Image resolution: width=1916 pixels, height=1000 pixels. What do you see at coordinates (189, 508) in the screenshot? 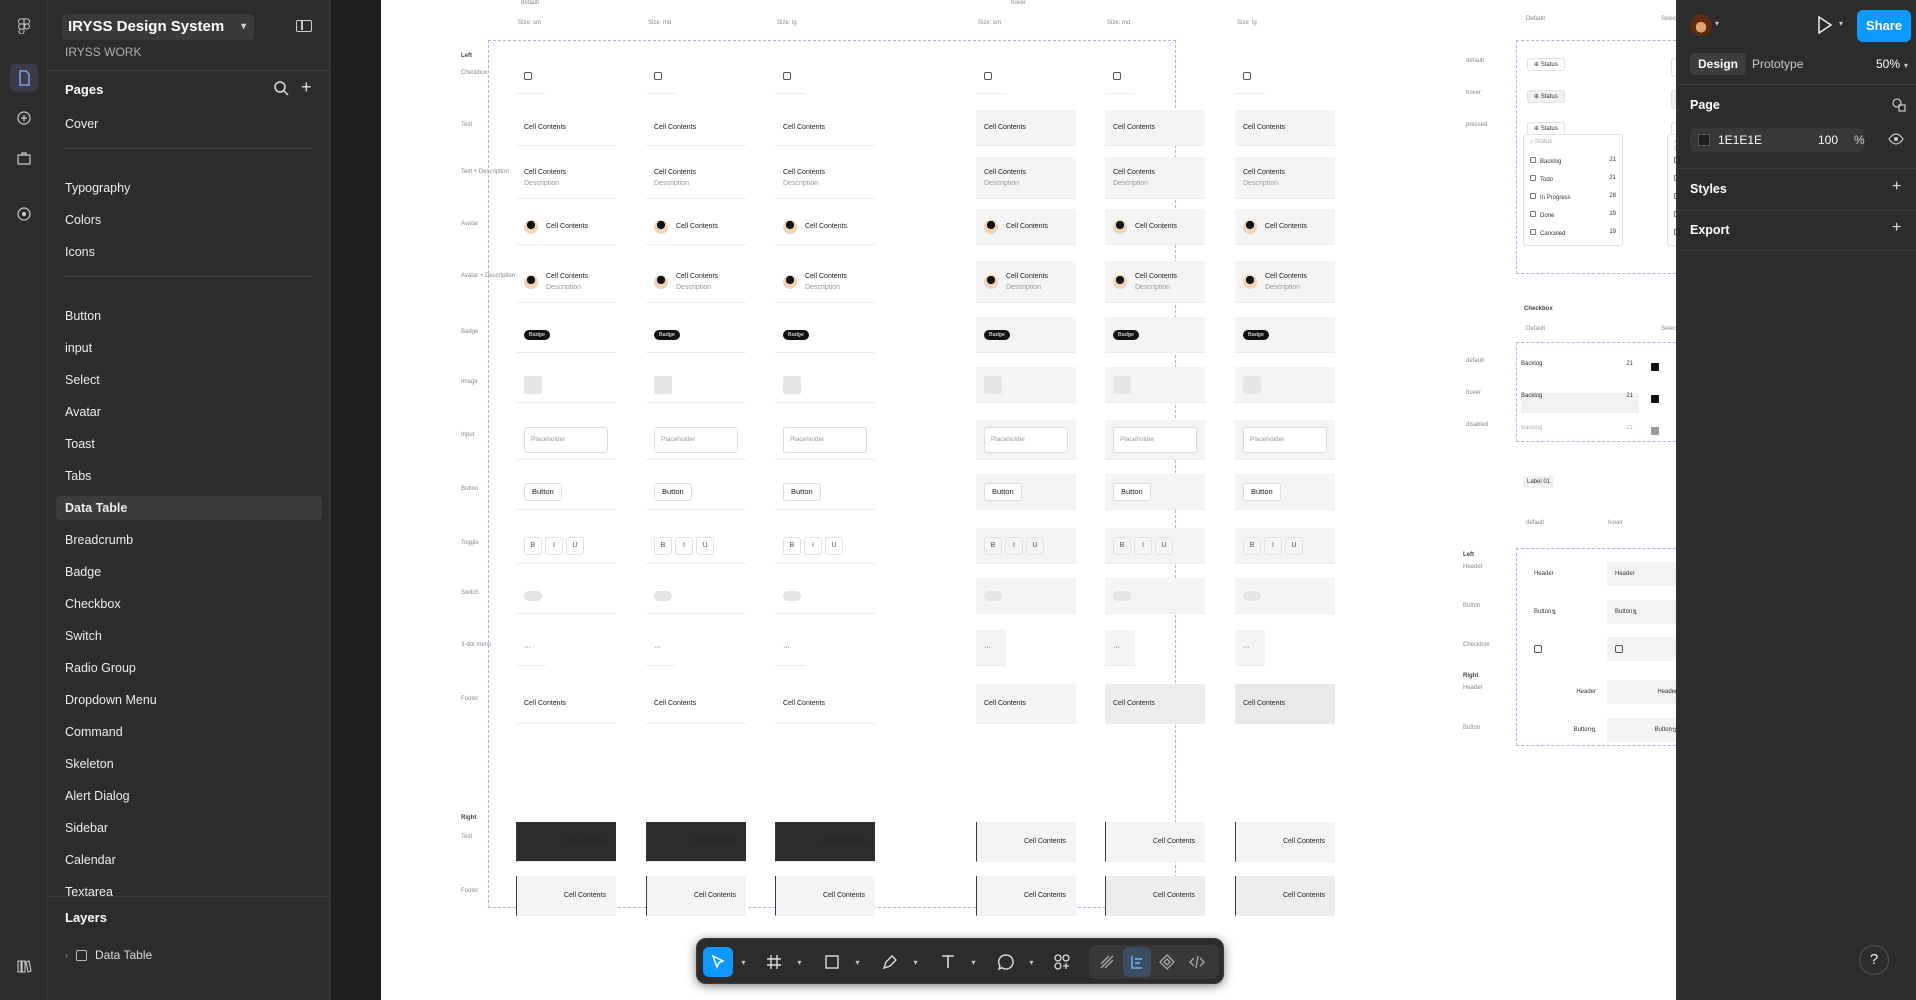
I see `page-item: Data Table` at bounding box center [189, 508].